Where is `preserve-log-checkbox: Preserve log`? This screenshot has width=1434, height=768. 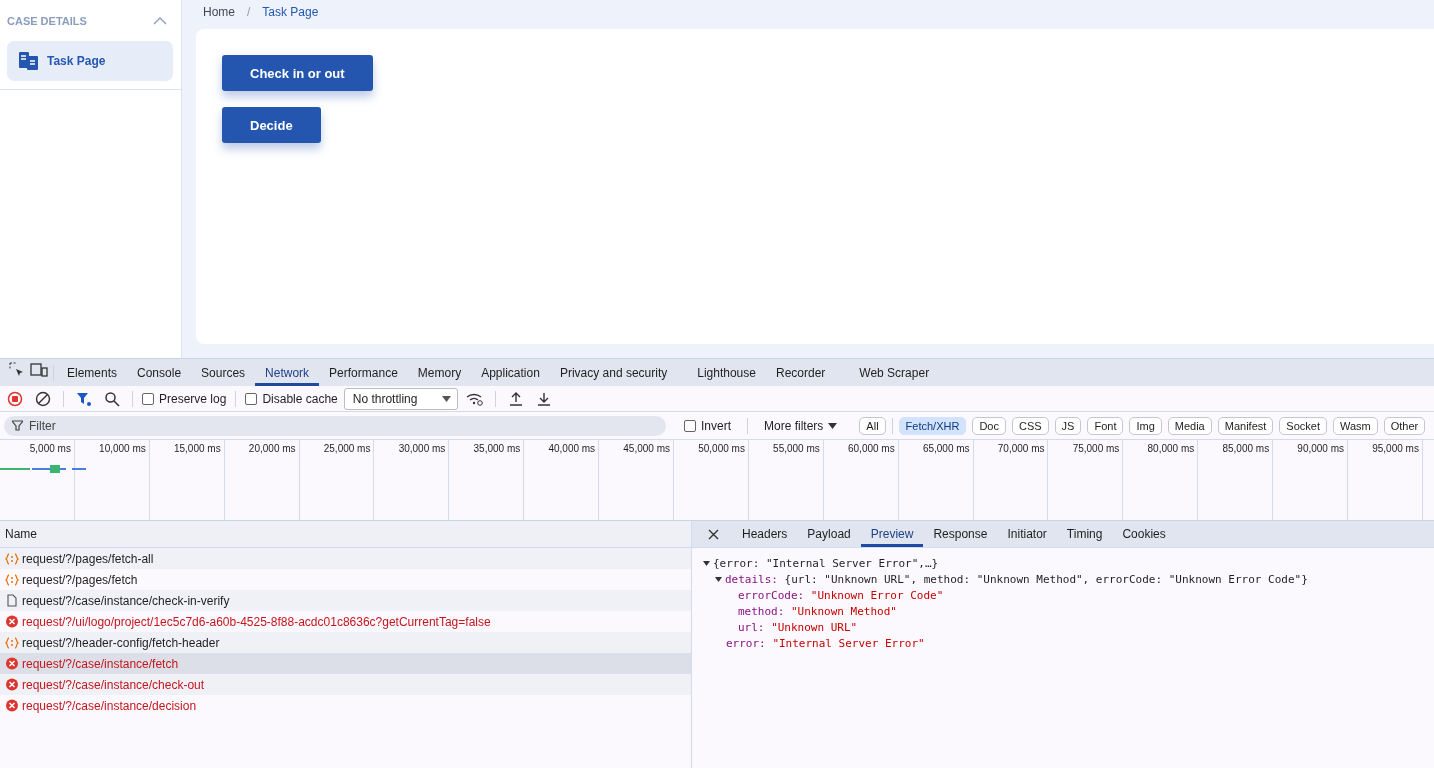 preserve-log-checkbox: Preserve log is located at coordinates (184, 398).